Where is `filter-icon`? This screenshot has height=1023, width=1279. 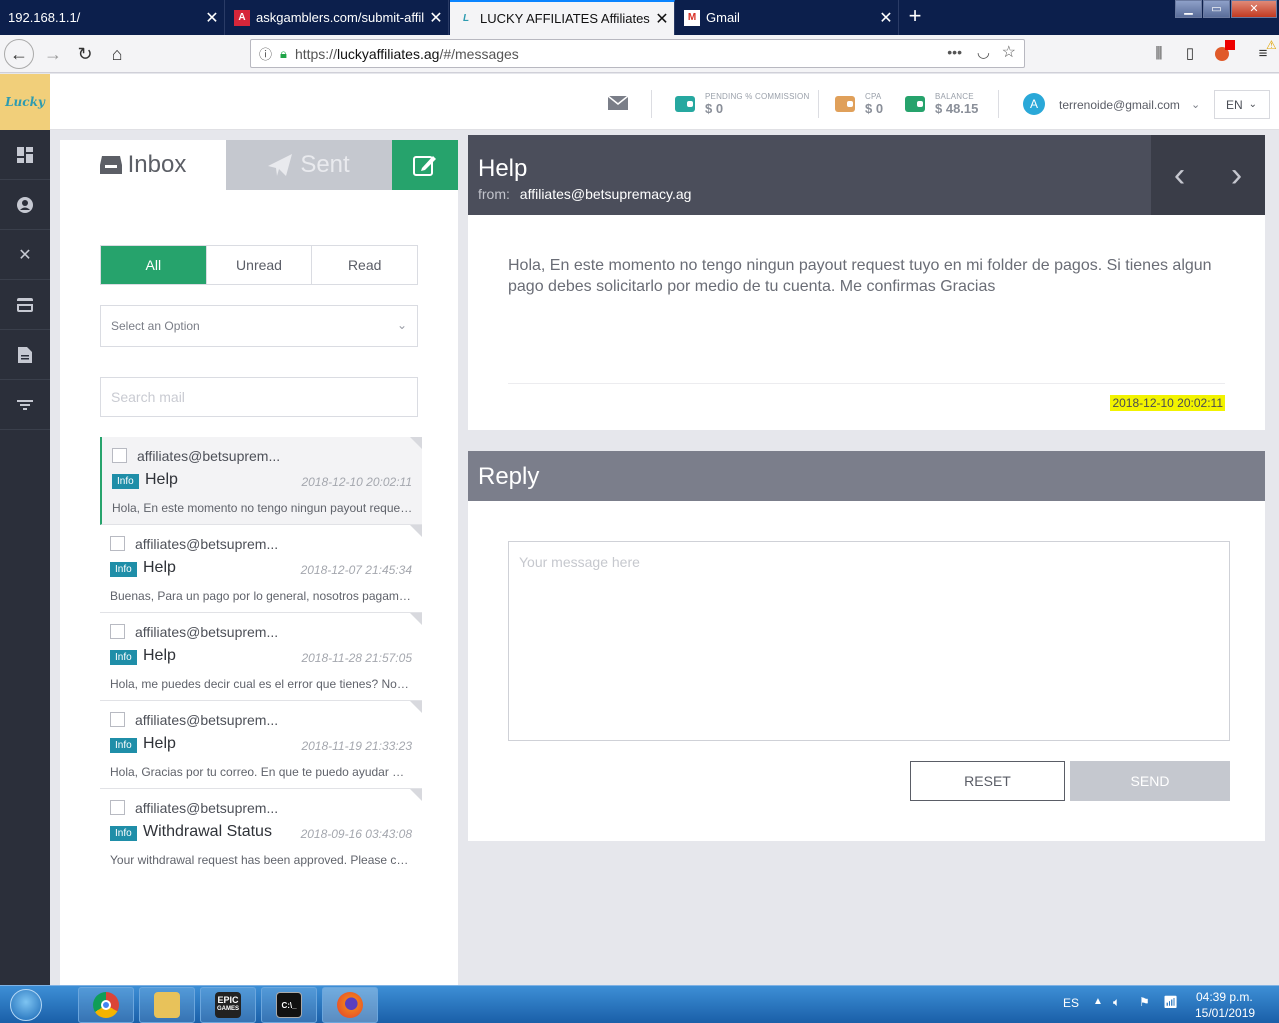 filter-icon is located at coordinates (25, 404).